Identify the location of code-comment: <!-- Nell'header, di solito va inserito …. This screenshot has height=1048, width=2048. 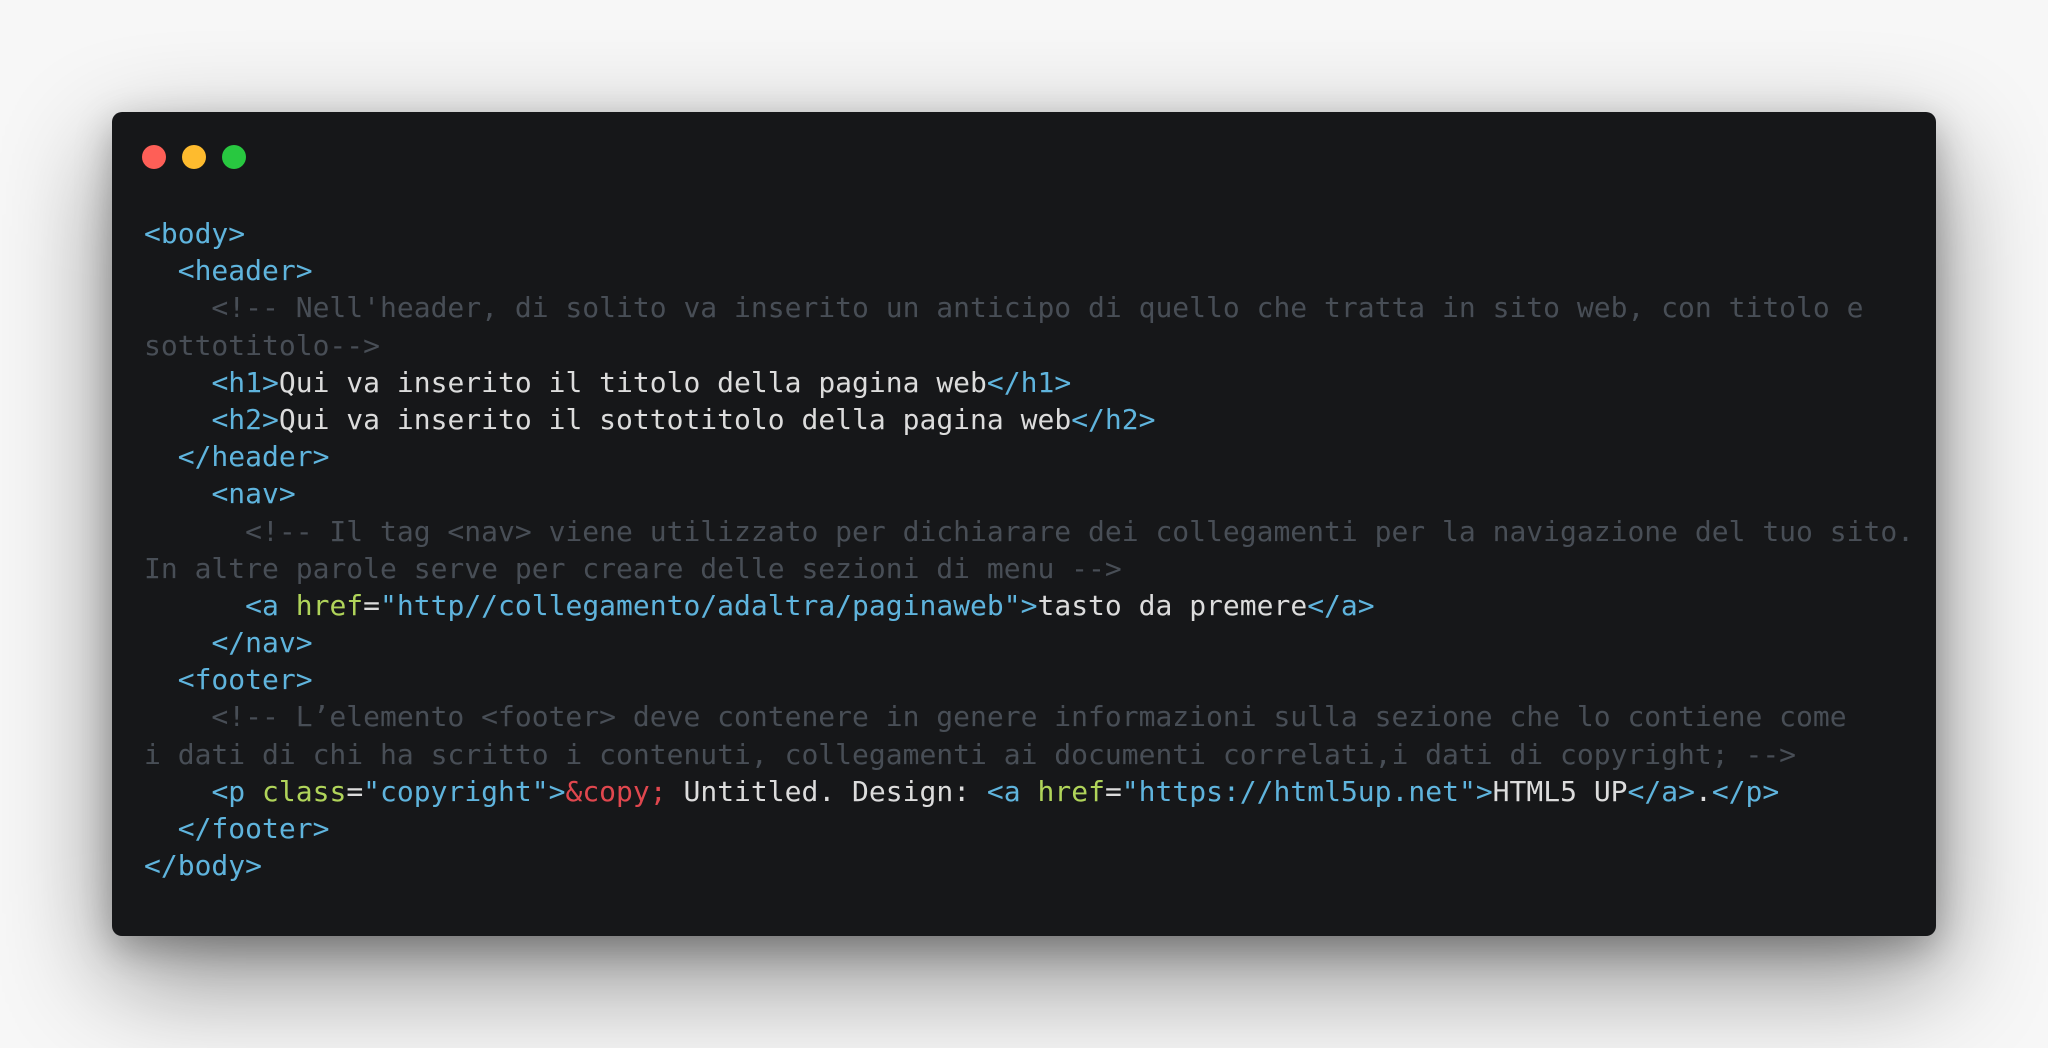
(1004, 308).